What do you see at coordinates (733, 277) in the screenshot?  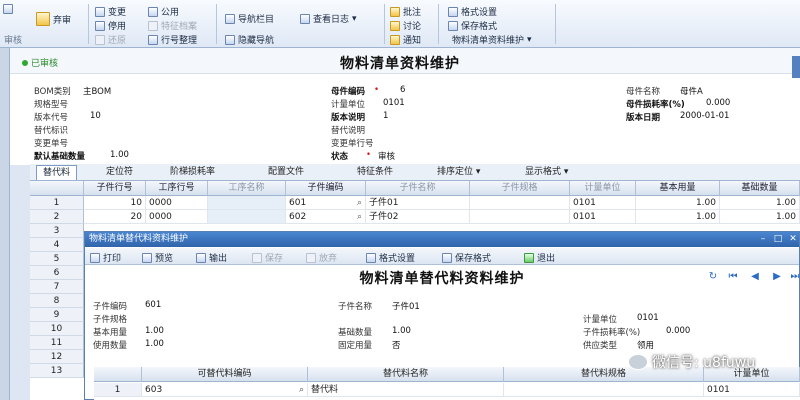 I see `first-record-icon: ⏮` at bounding box center [733, 277].